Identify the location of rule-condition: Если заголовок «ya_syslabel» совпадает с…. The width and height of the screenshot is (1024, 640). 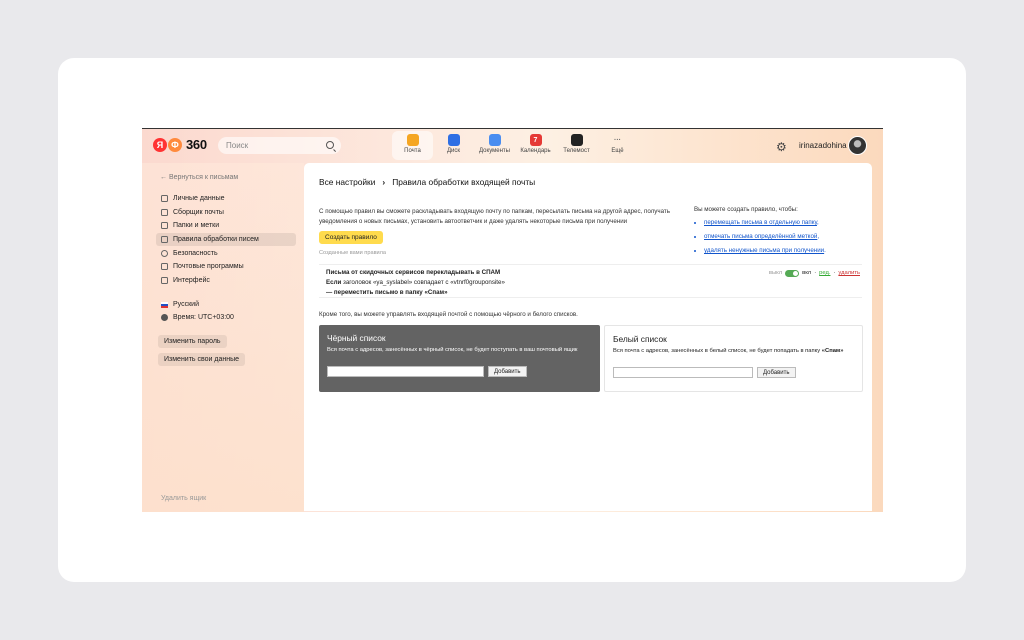
(415, 282).